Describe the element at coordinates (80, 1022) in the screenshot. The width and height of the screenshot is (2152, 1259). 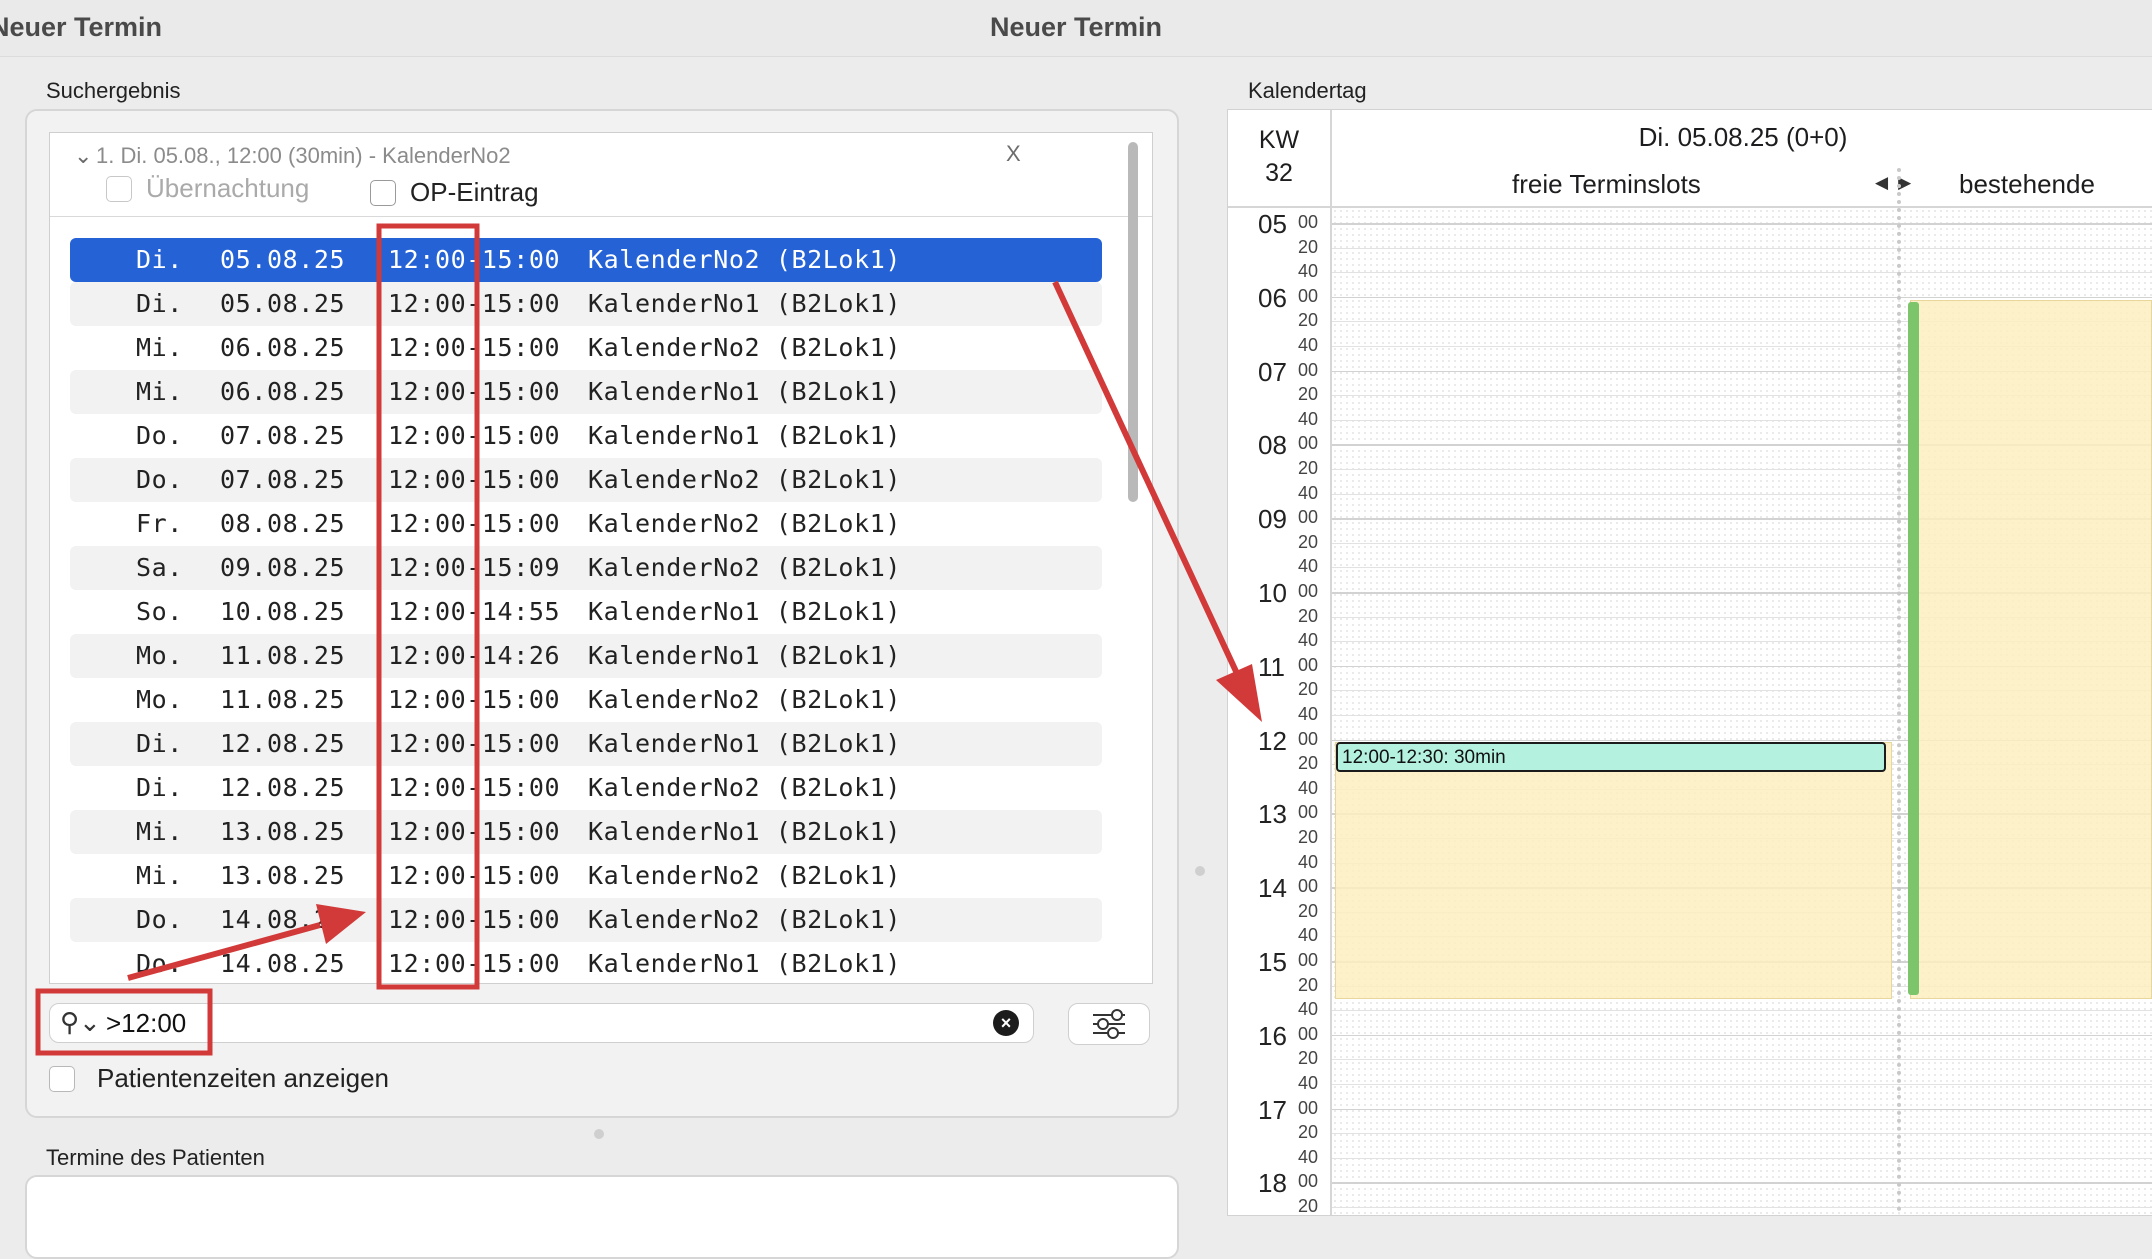
I see `search-icon: ⚲⌄` at that location.